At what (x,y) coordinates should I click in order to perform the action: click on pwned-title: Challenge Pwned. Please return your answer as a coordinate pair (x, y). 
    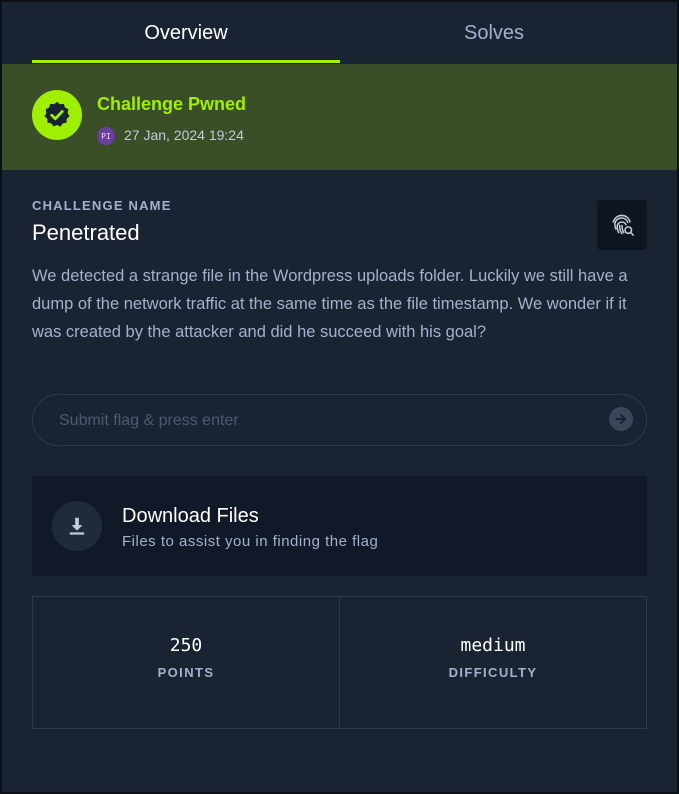
    Looking at the image, I should click on (172, 104).